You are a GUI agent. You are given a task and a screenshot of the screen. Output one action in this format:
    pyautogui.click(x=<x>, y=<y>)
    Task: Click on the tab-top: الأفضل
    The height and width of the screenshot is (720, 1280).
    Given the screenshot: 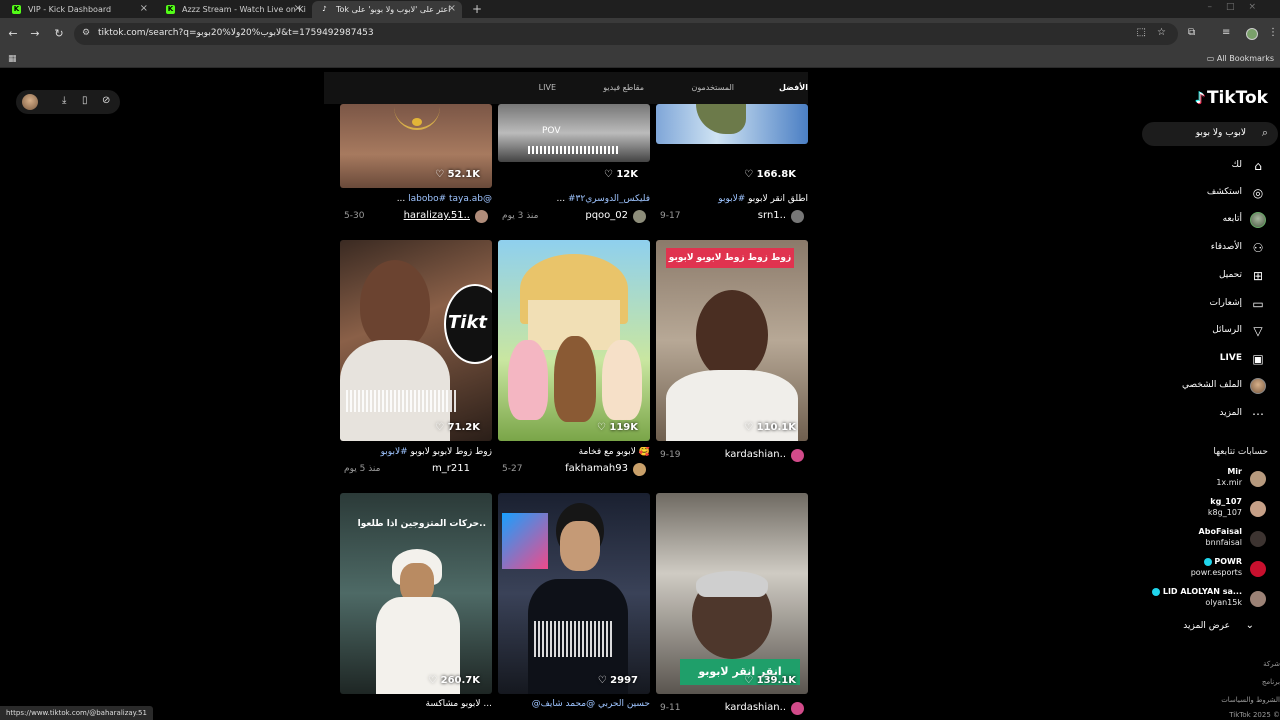 What is the action you would take?
    pyautogui.click(x=793, y=87)
    